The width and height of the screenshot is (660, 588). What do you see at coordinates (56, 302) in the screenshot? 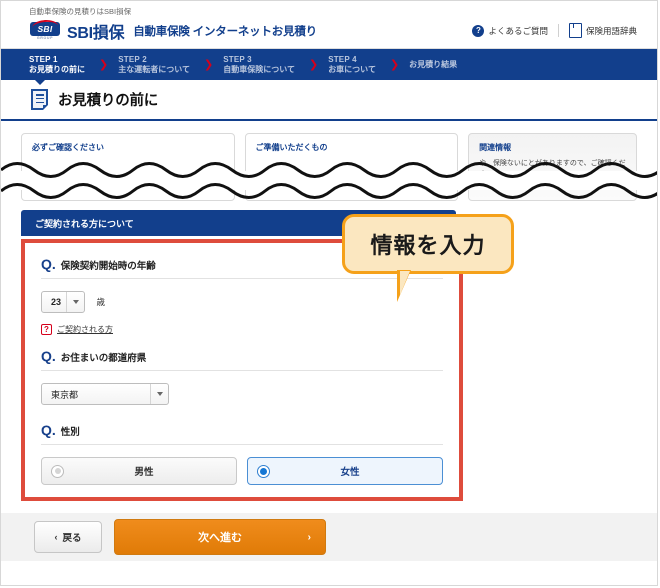
I see `age-select-value: 23` at bounding box center [56, 302].